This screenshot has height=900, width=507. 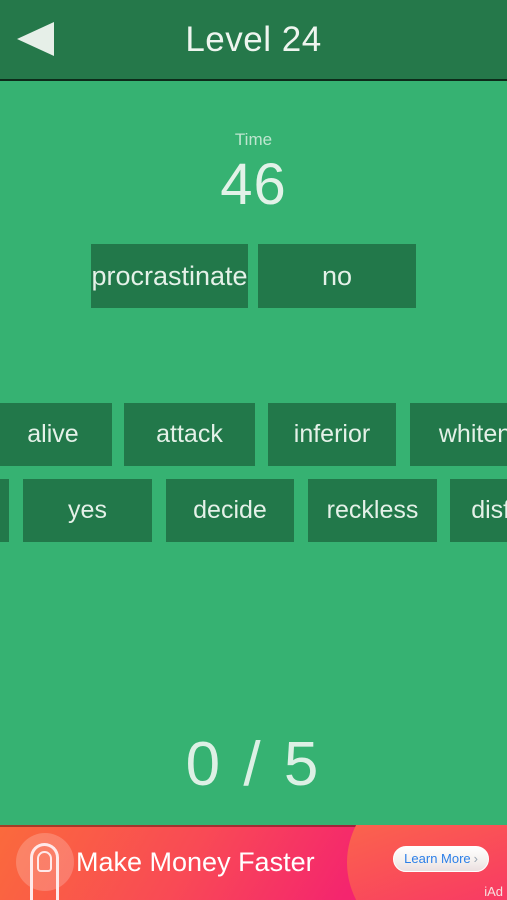 I want to click on header-divider, so click(x=253, y=80).